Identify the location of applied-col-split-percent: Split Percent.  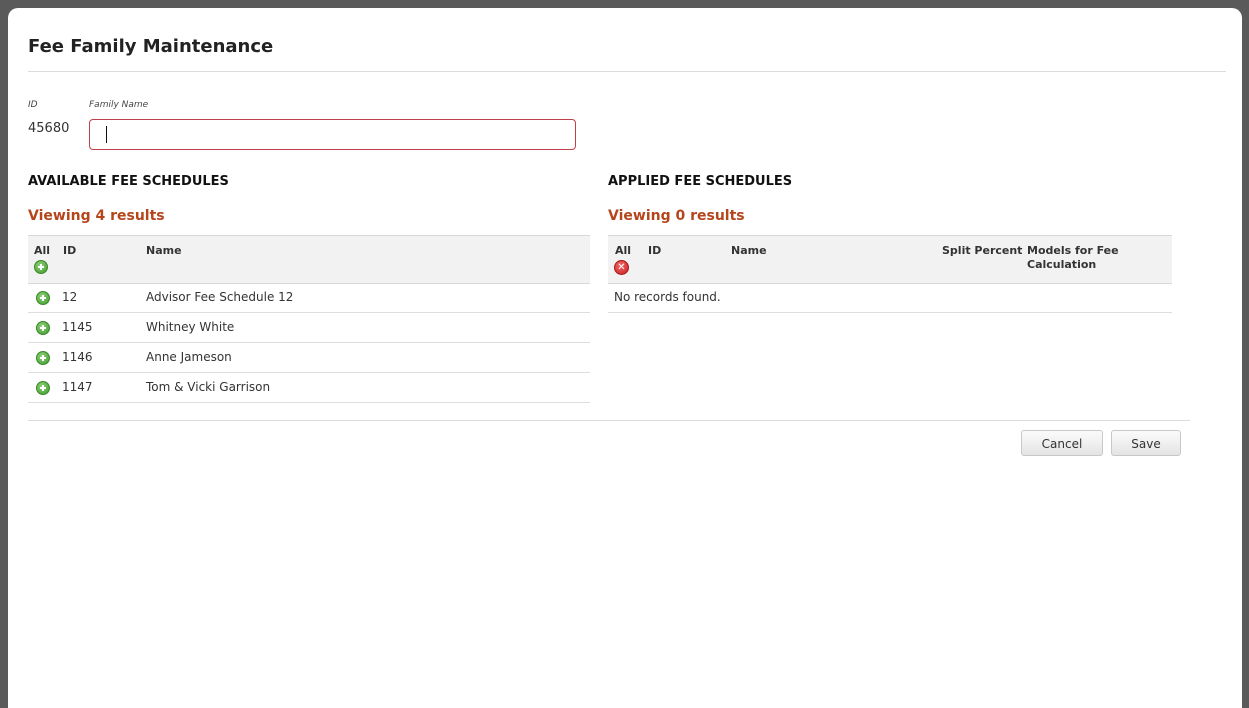
(982, 250).